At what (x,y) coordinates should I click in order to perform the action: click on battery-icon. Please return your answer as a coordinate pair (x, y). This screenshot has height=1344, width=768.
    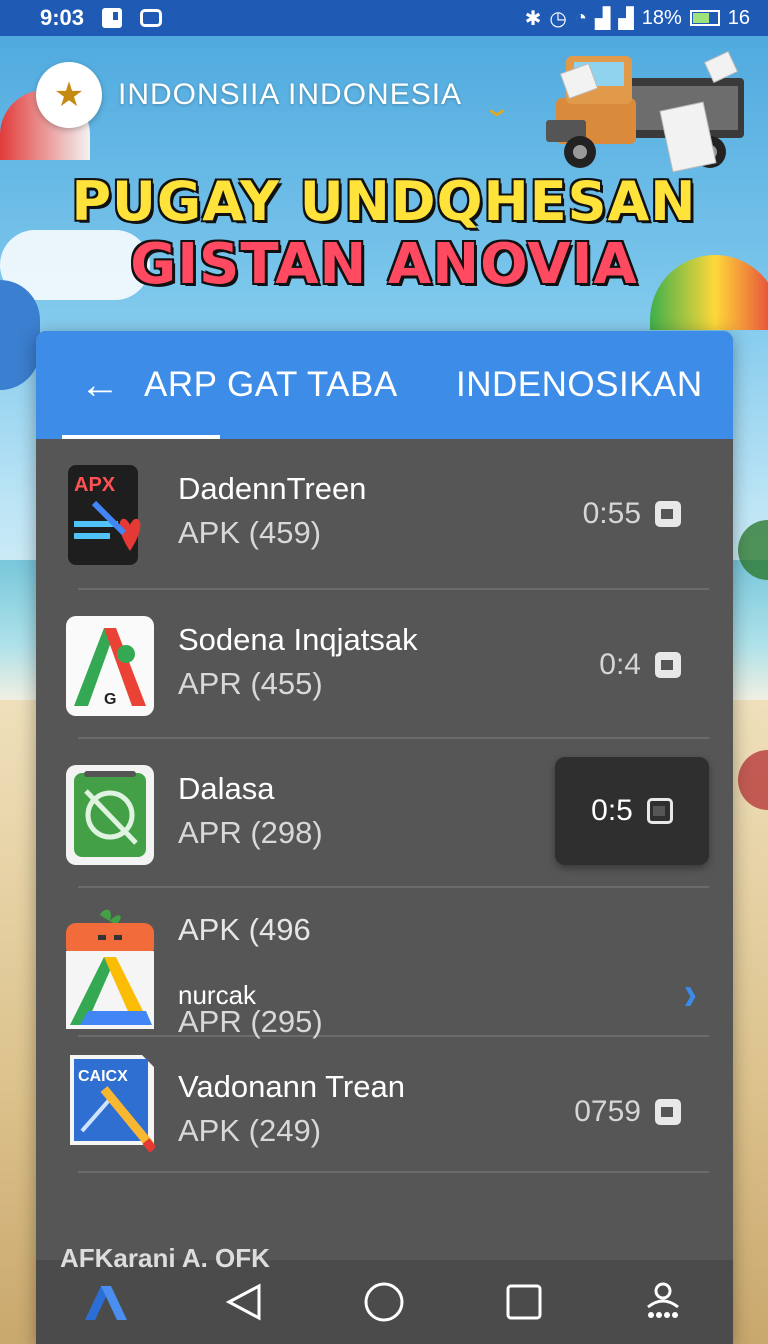
    Looking at the image, I should click on (704, 18).